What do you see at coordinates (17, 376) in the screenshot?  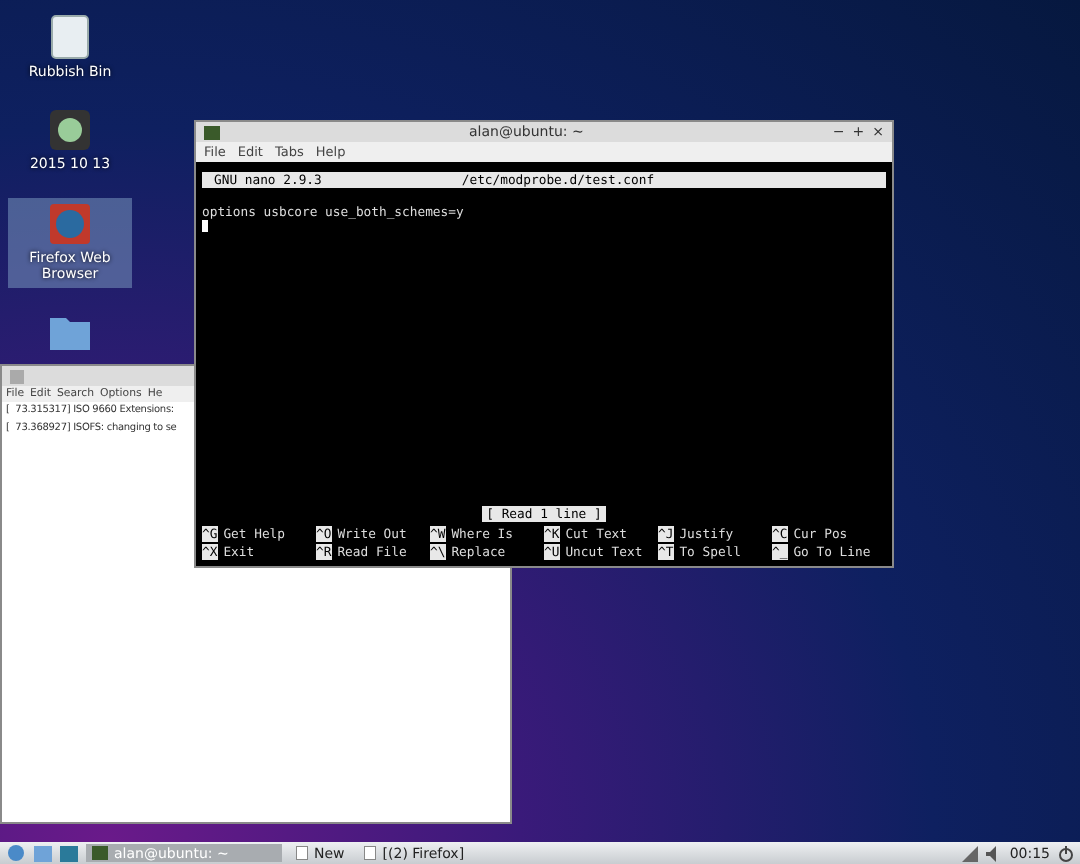 I see `app-icon` at bounding box center [17, 376].